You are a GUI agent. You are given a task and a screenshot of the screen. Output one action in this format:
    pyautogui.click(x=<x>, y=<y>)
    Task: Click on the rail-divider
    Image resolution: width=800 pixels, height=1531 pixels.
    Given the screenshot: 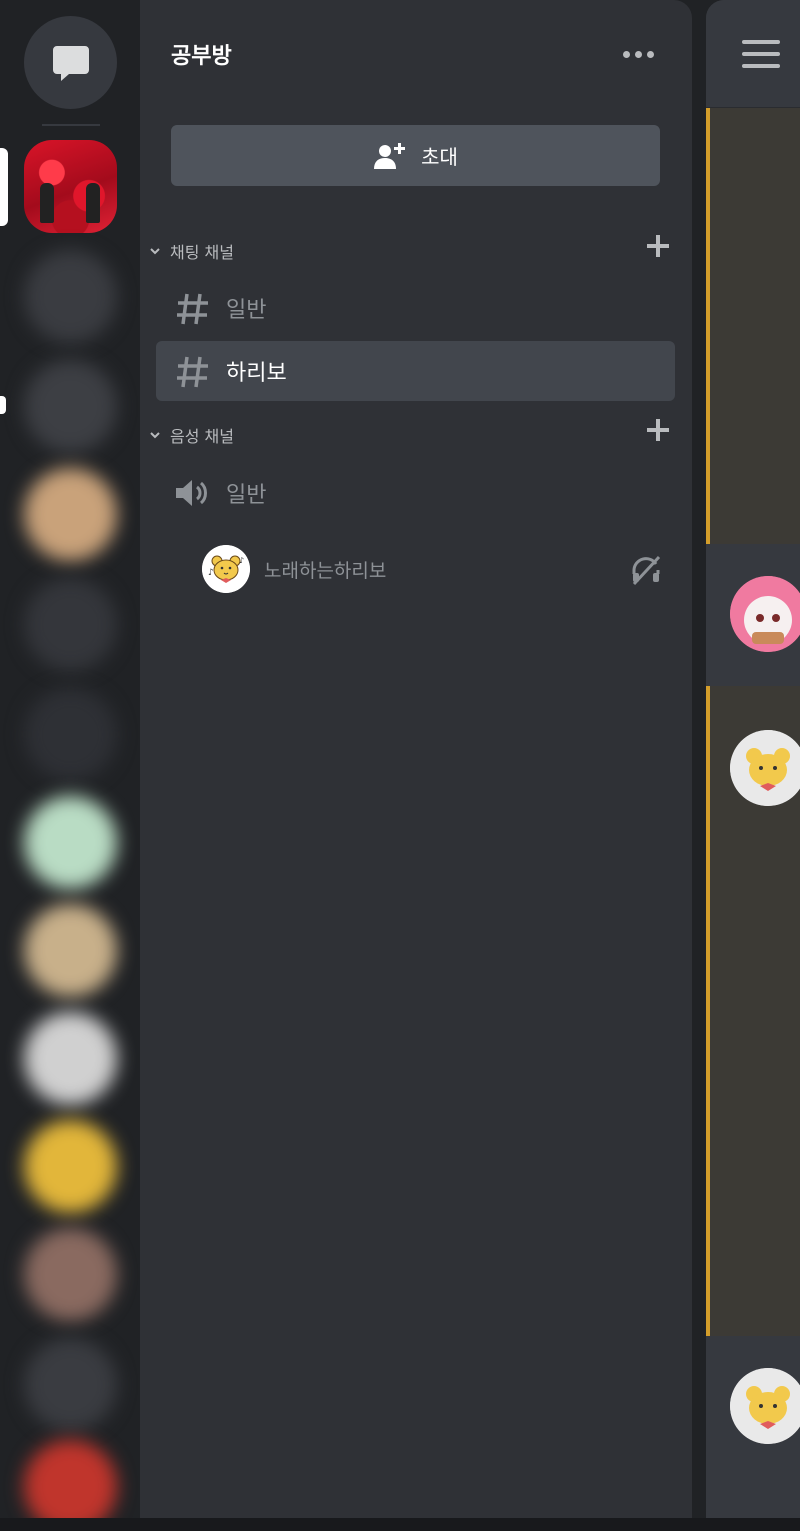 What is the action you would take?
    pyautogui.click(x=71, y=125)
    